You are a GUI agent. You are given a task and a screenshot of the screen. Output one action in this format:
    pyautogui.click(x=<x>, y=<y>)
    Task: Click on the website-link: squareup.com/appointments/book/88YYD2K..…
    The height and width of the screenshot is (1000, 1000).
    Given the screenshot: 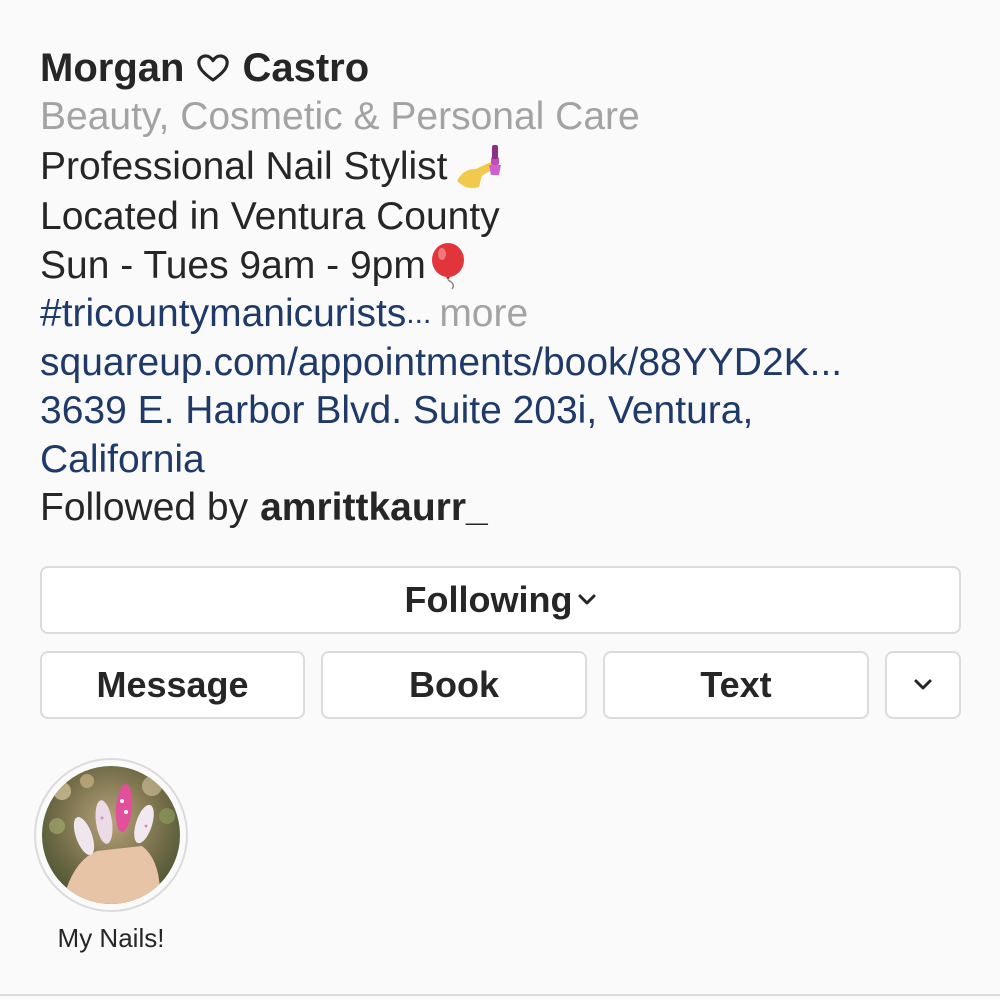 What is the action you would take?
    pyautogui.click(x=441, y=363)
    